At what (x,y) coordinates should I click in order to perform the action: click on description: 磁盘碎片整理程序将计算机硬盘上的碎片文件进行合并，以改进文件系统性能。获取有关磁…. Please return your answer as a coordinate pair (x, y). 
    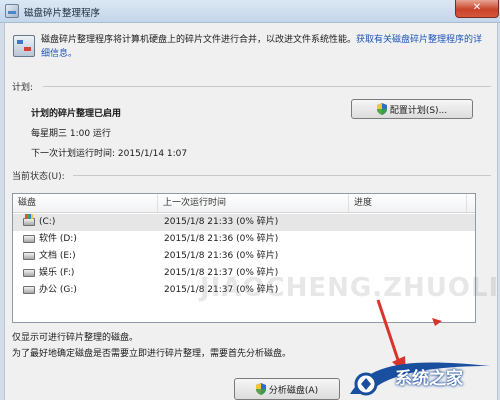
    Looking at the image, I should click on (266, 47).